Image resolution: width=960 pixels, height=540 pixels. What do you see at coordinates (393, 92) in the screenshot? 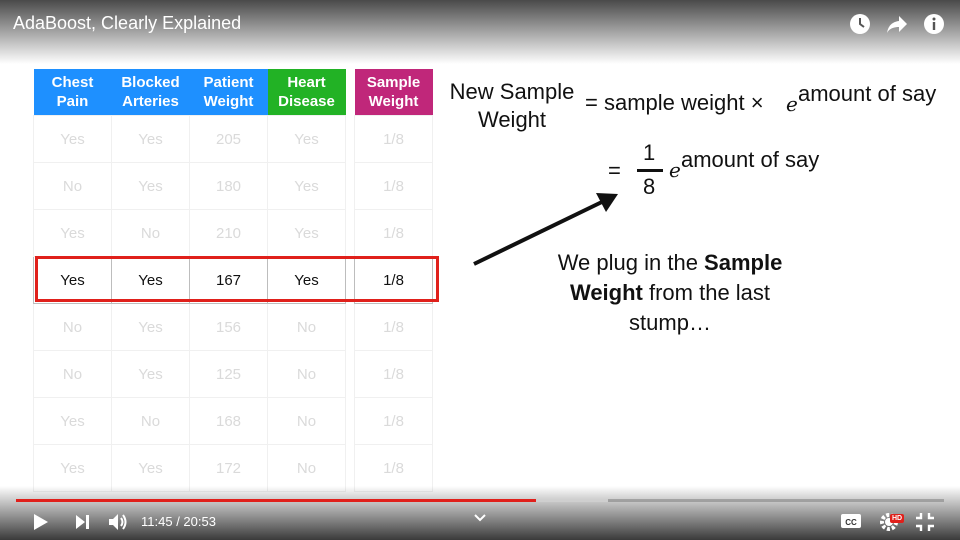
I see `header-sample-weight: Sample Weight` at bounding box center [393, 92].